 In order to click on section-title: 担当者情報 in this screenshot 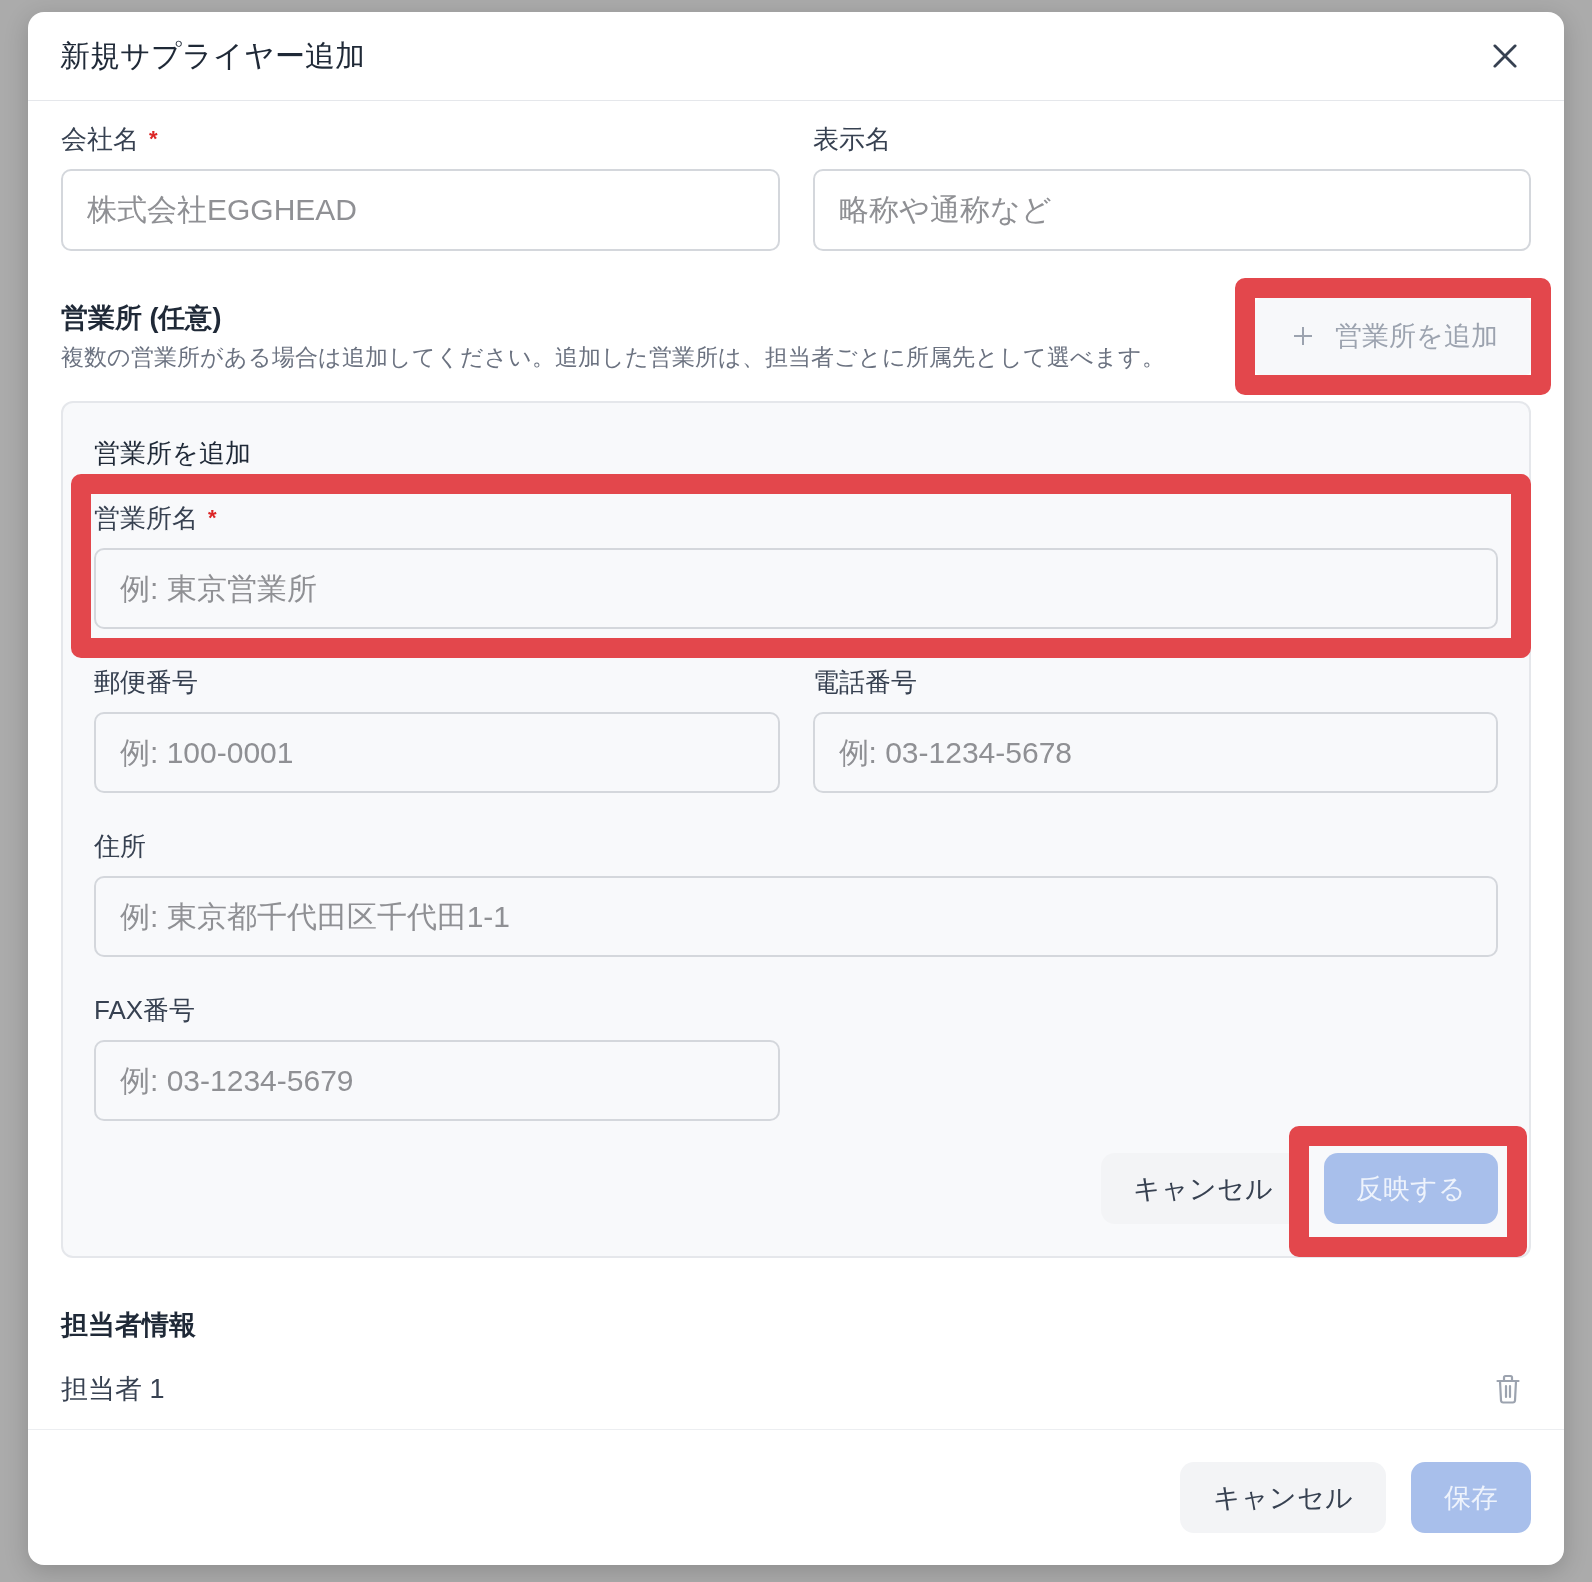, I will do `click(129, 1325)`.